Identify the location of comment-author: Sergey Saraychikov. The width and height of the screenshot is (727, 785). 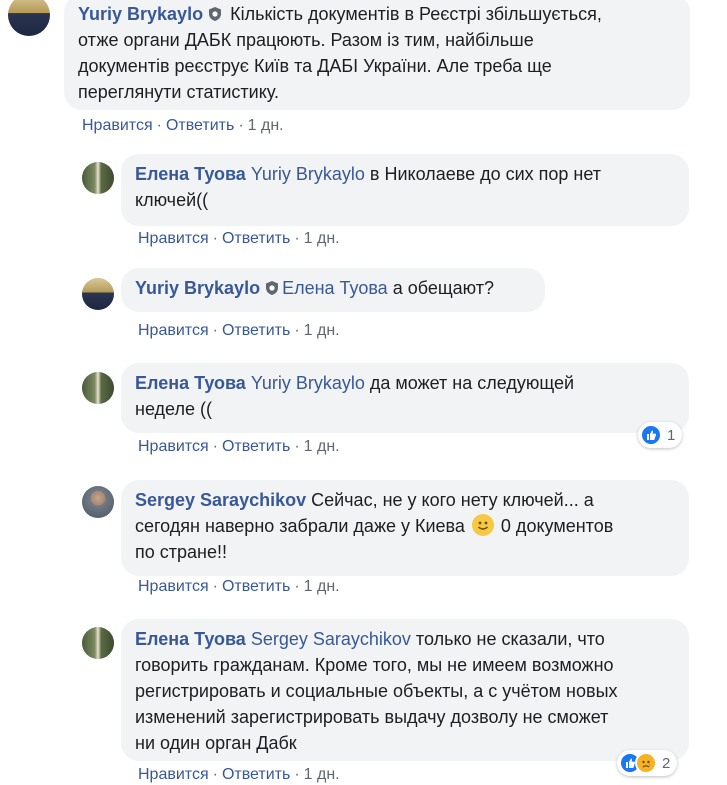
(220, 500).